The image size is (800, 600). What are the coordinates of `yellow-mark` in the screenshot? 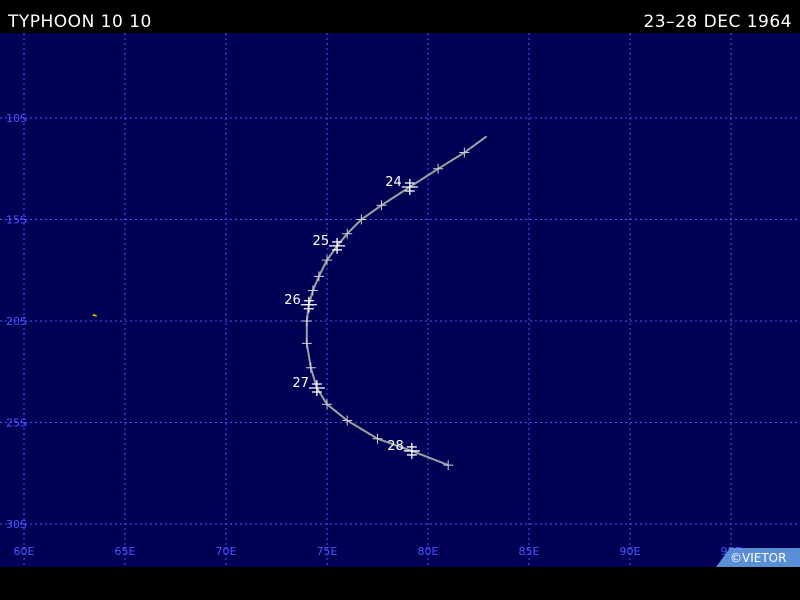 It's located at (94, 315).